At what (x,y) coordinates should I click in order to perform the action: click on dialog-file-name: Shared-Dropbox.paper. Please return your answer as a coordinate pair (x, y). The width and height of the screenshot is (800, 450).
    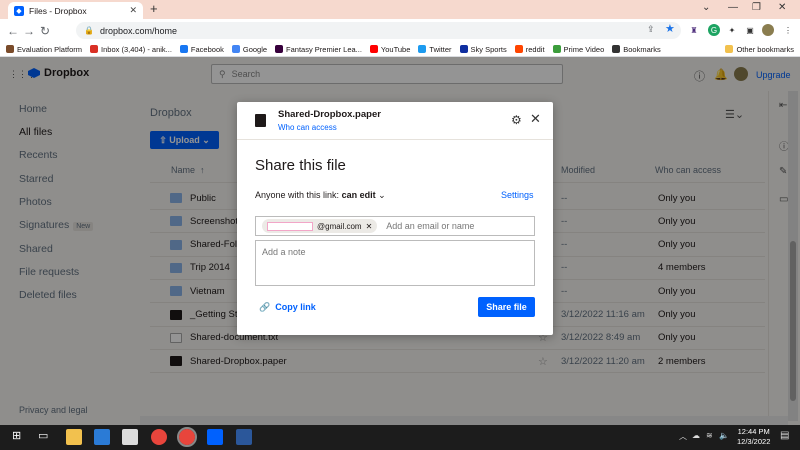
    Looking at the image, I should click on (329, 114).